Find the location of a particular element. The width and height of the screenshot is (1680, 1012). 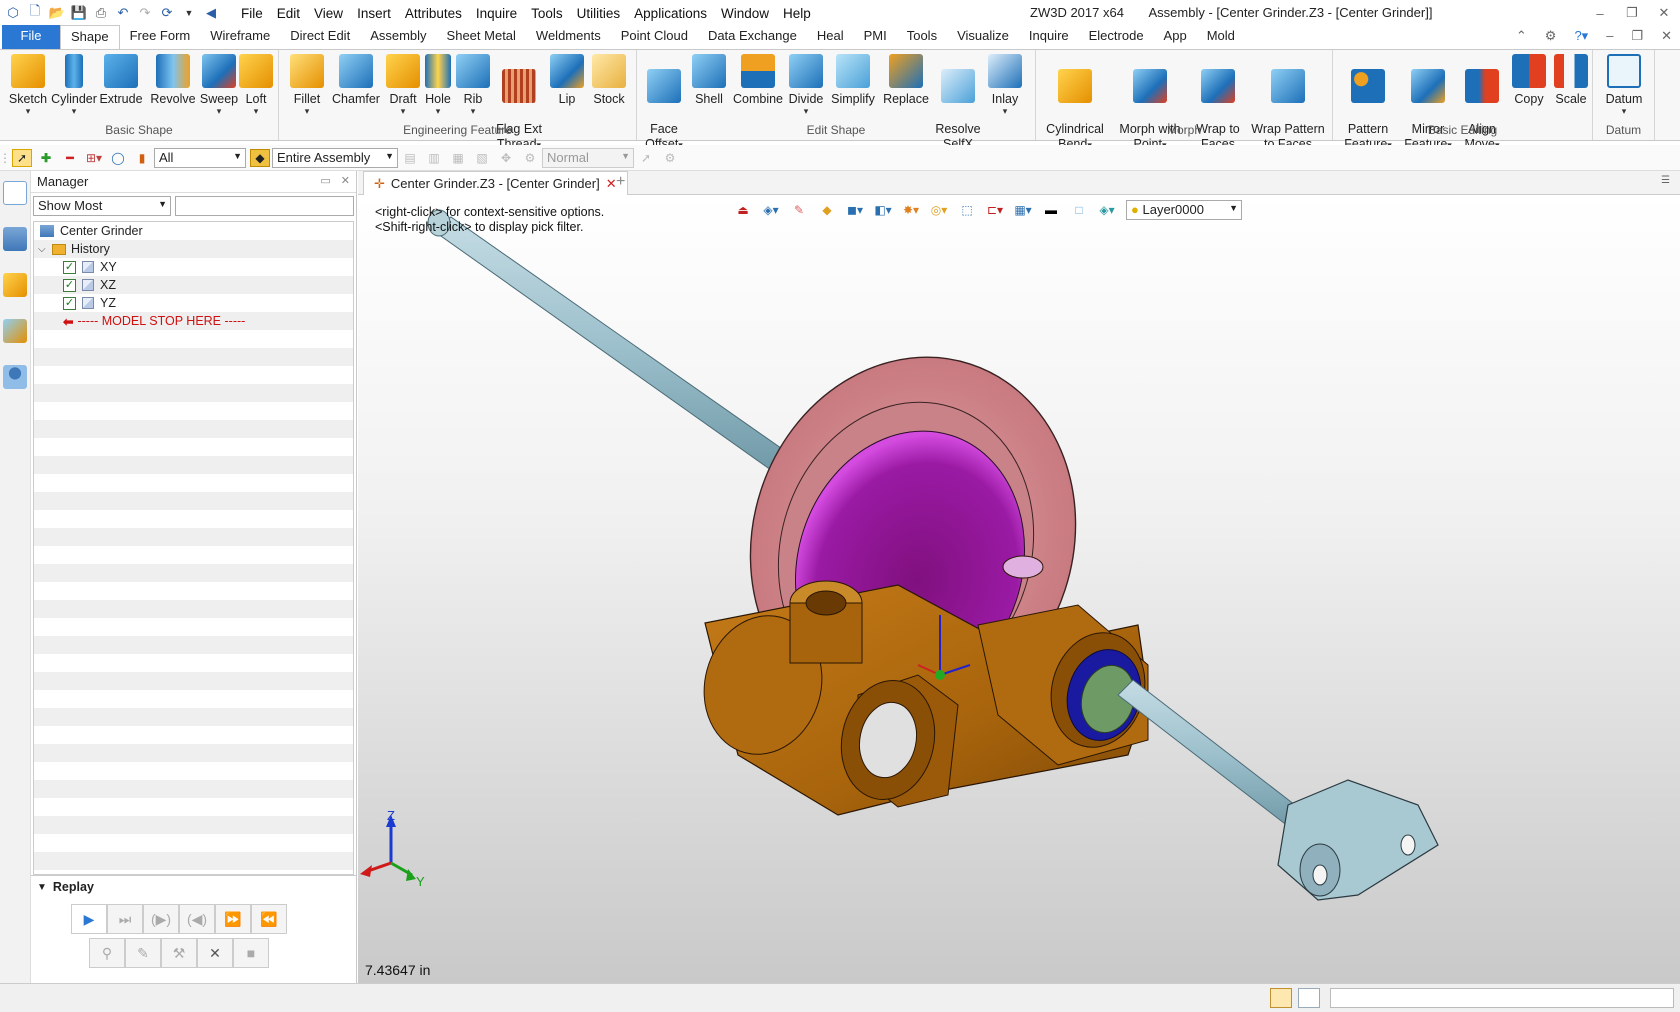

tool-flag-ext-thread: Flag Ext Thread▾ is located at coordinates (519, 103).